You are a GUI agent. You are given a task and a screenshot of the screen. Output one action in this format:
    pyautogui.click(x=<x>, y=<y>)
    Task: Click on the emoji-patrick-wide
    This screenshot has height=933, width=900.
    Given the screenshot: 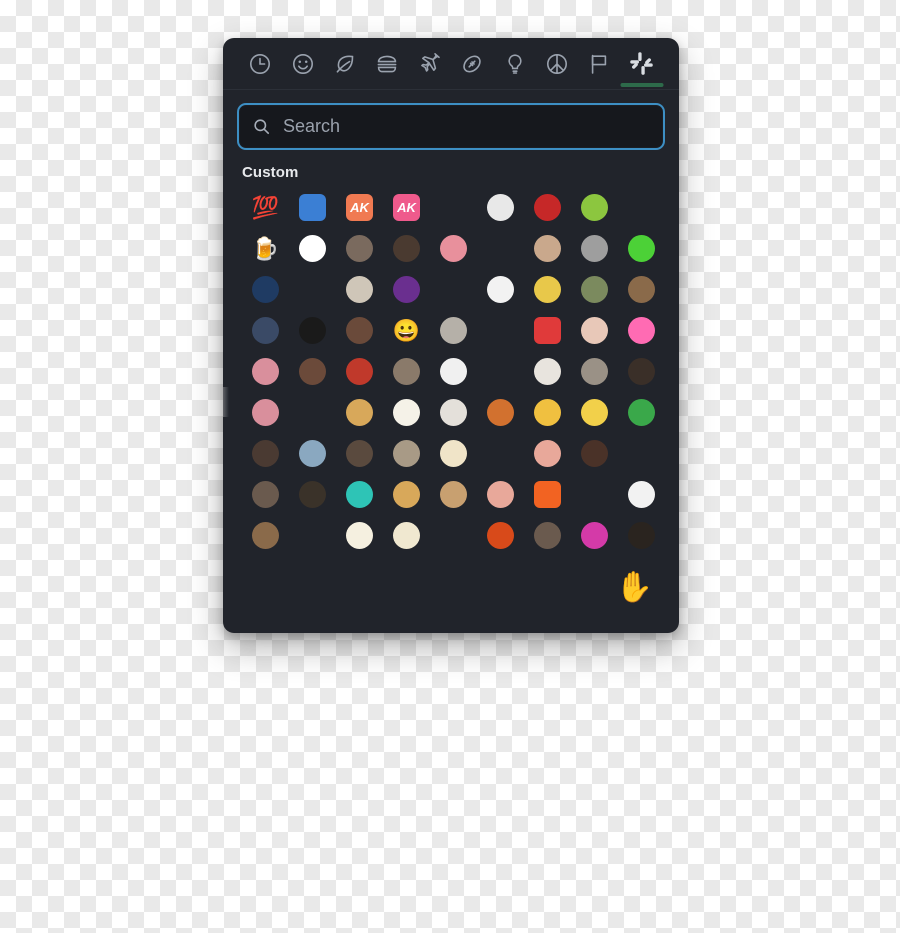 What is the action you would take?
    pyautogui.click(x=265, y=412)
    